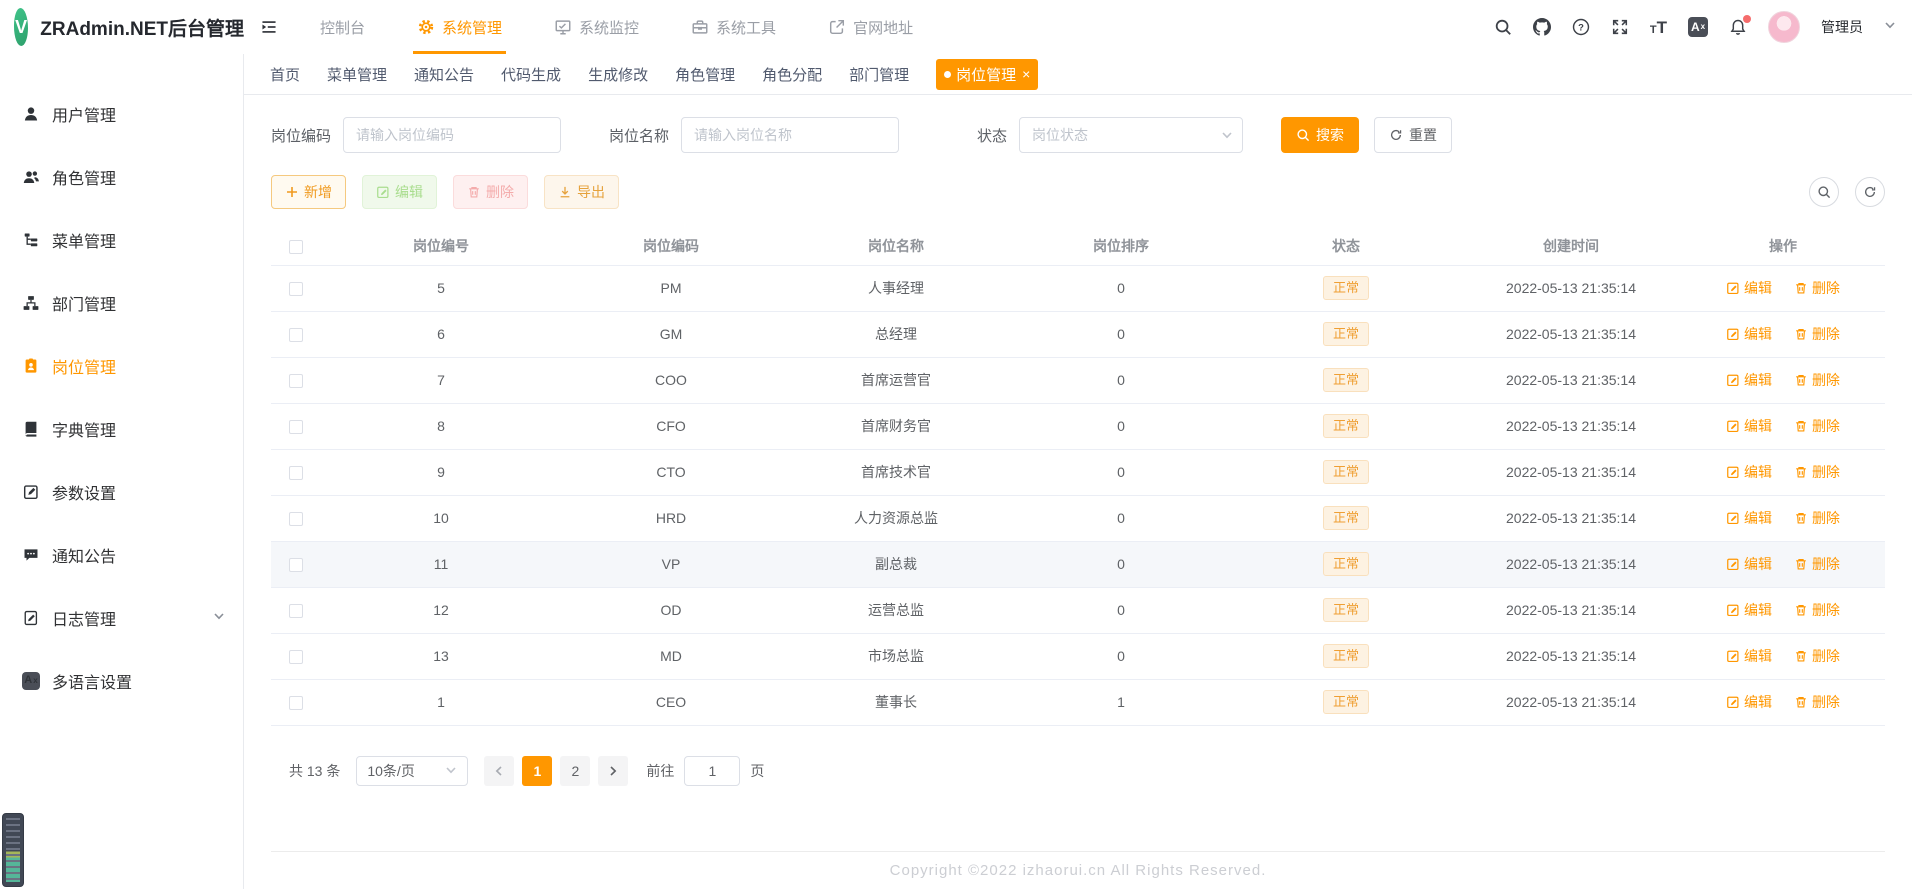 The height and width of the screenshot is (889, 1912). Describe the element at coordinates (987, 74) in the screenshot. I see `tab-post-manage: 岗位管理 ×` at that location.